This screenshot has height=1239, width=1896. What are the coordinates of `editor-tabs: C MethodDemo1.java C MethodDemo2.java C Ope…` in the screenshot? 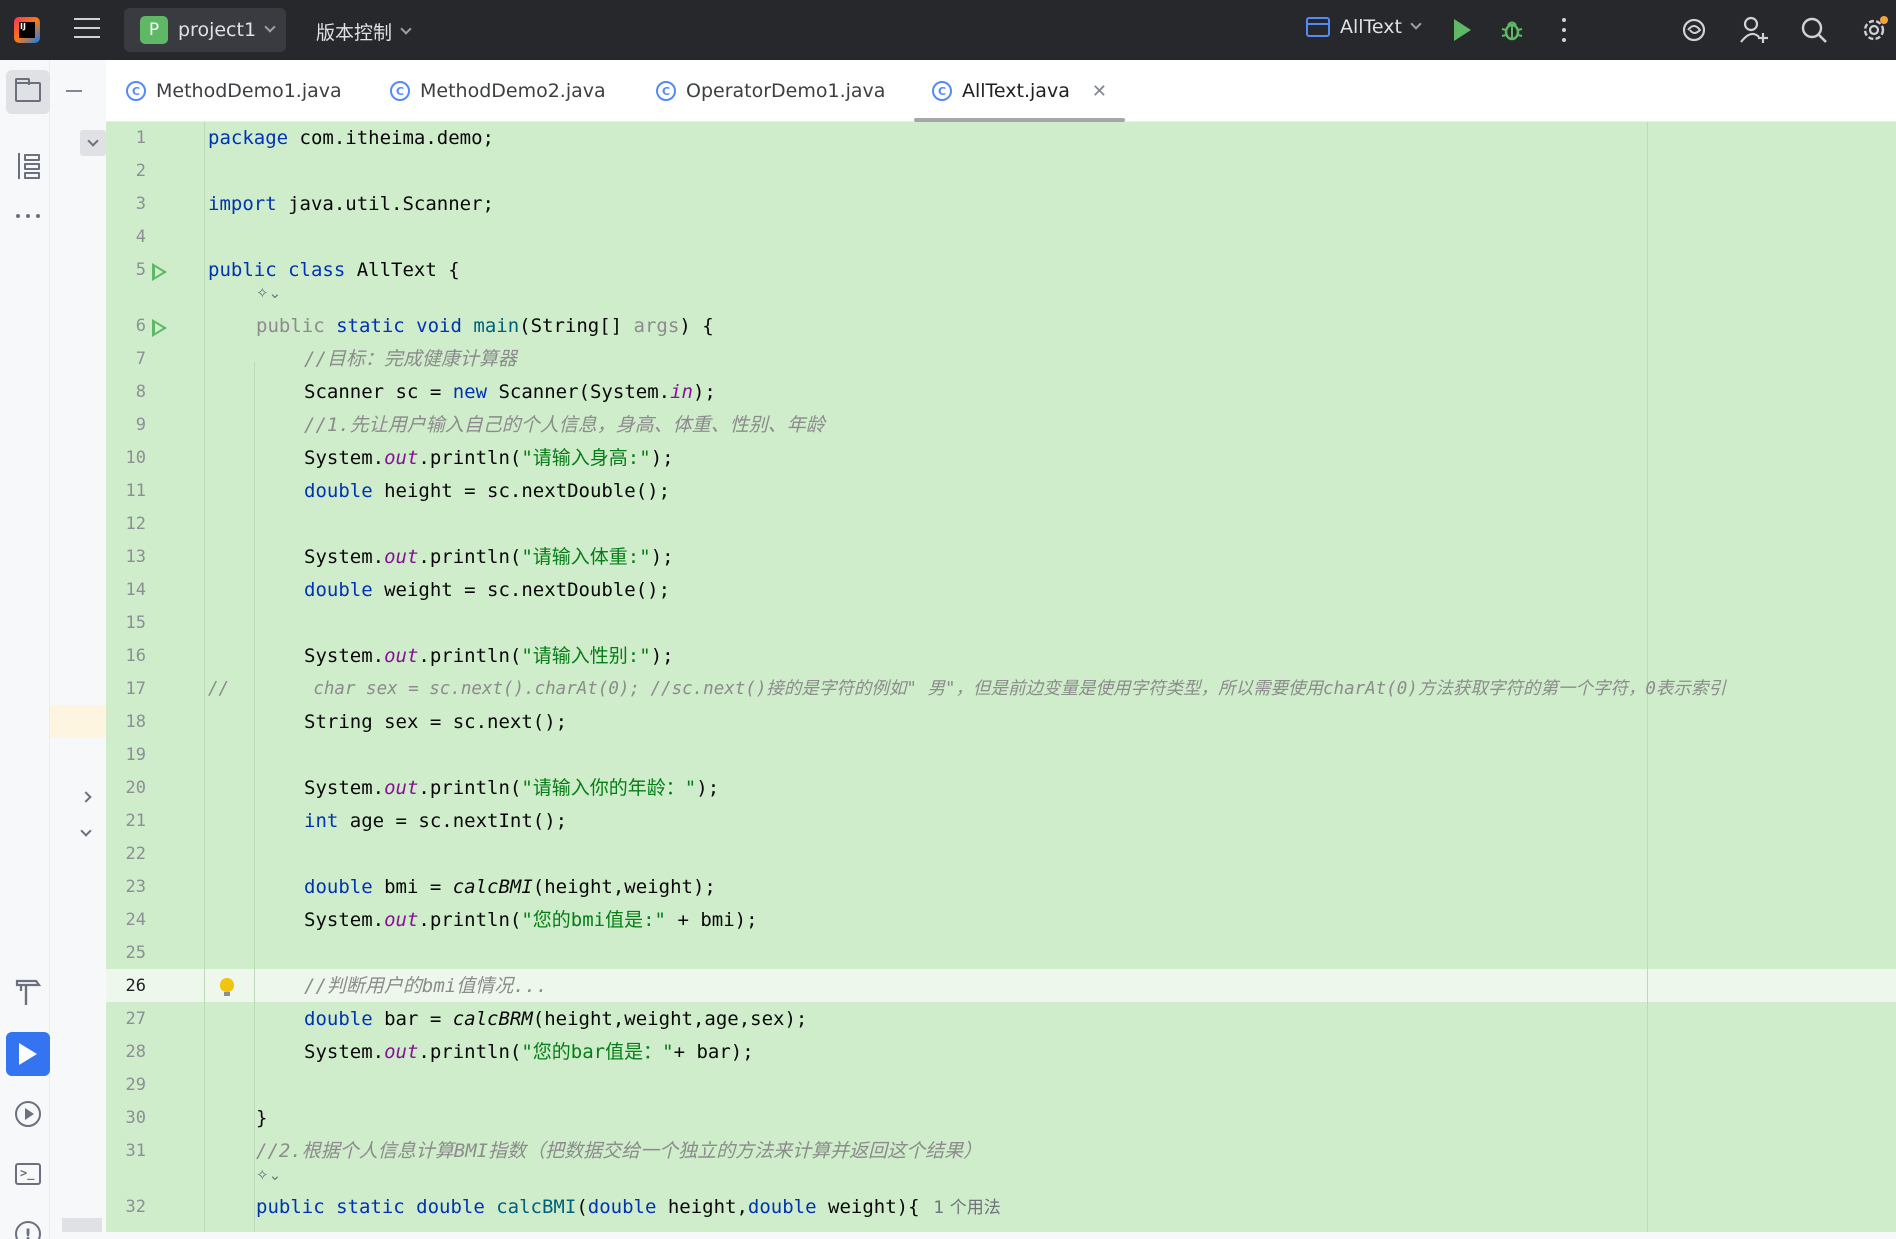 It's located at (1001, 91).